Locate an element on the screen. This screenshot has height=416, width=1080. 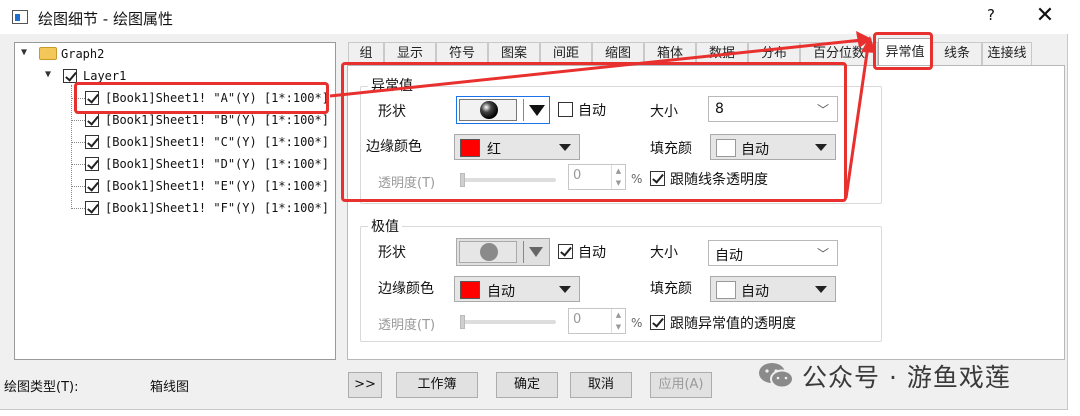
tree-item-plot: [Book1]Sheet1! "E"(Y) [1*:100*] is located at coordinates (217, 186).